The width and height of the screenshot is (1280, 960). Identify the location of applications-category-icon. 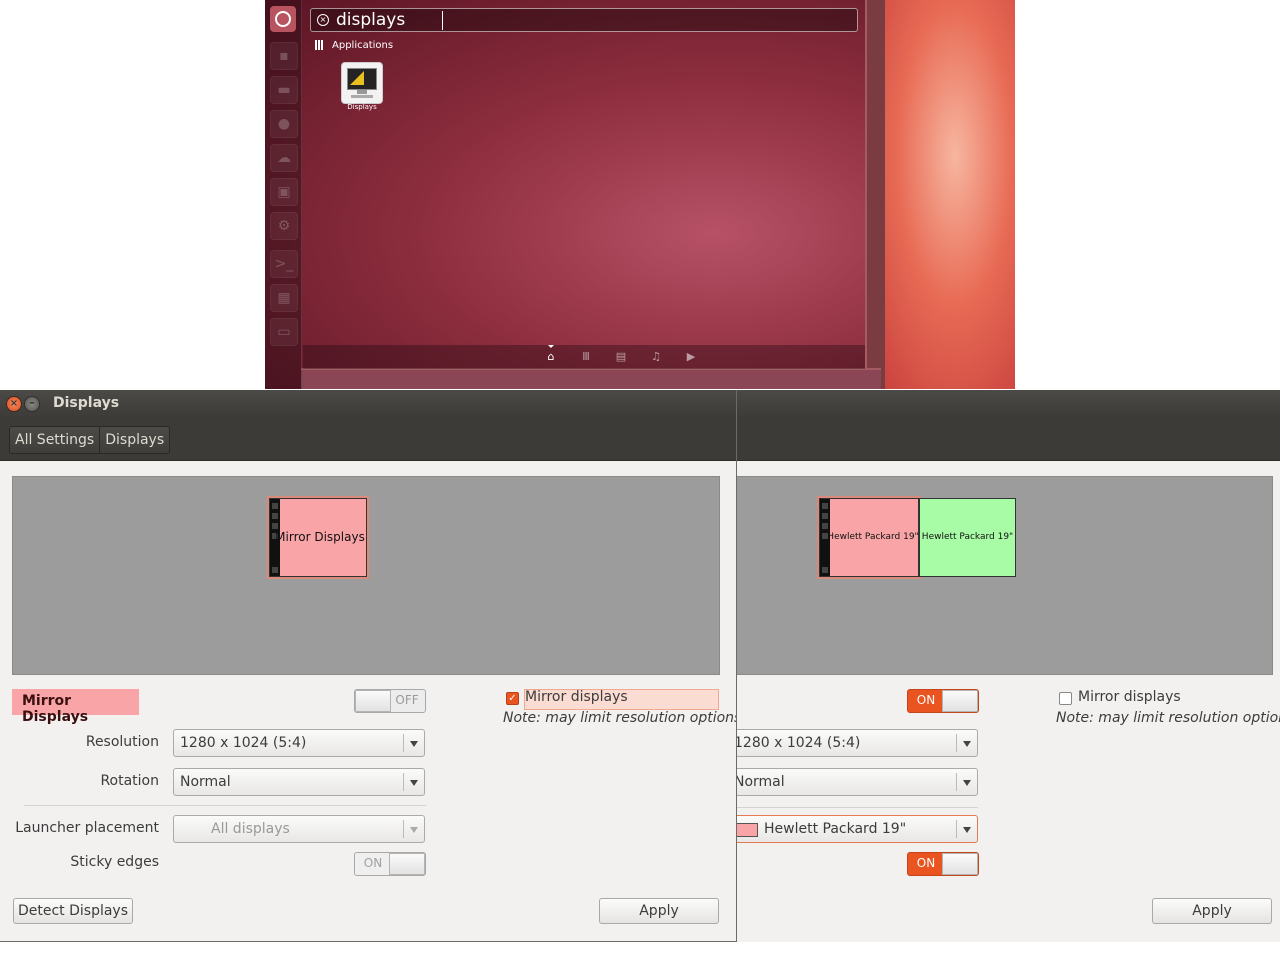
(320, 45).